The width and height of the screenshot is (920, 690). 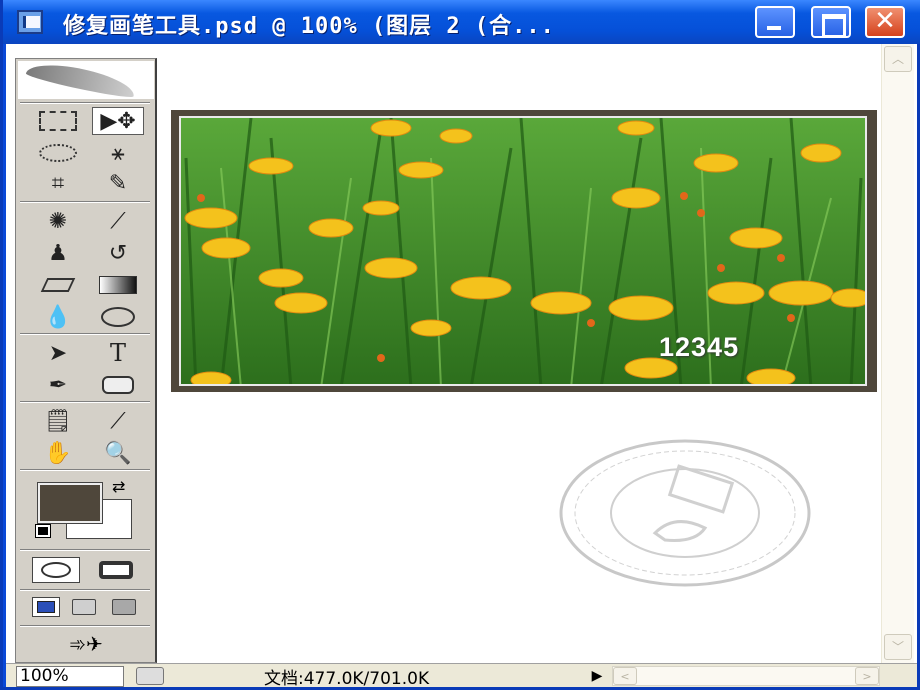 What do you see at coordinates (699, 347) in the screenshot?
I see `photo-watermark-text: 12345` at bounding box center [699, 347].